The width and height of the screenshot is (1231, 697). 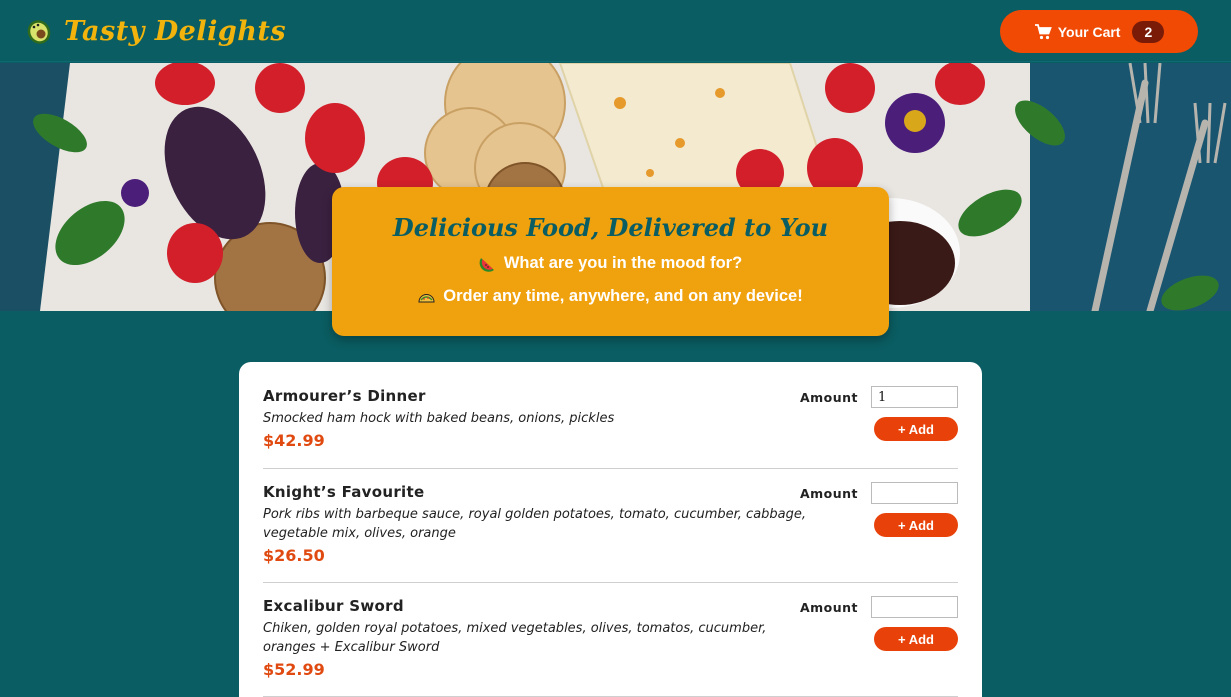 What do you see at coordinates (426, 296) in the screenshot?
I see `taco-icon` at bounding box center [426, 296].